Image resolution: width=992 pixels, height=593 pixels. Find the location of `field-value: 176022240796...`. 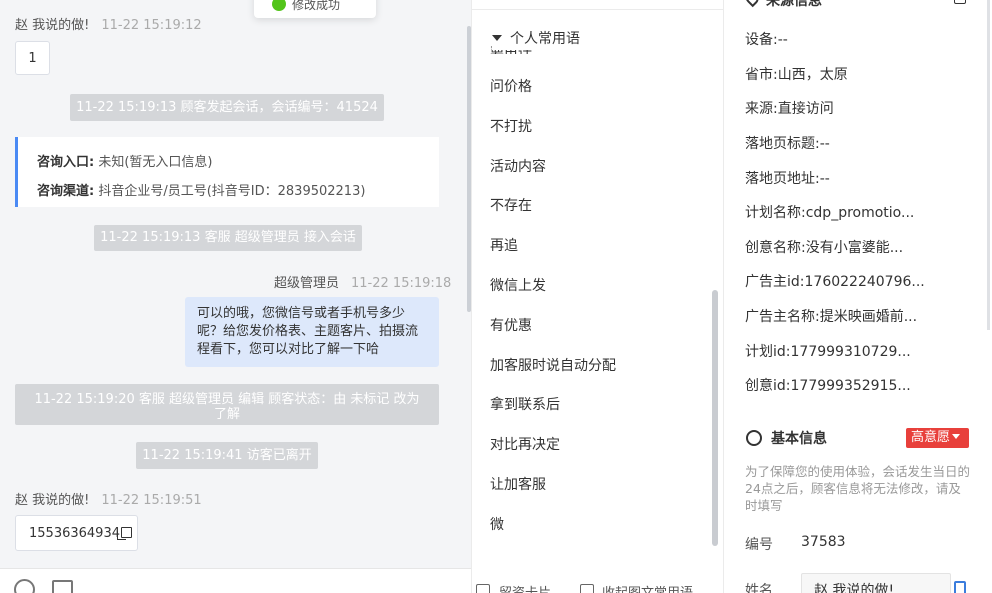

field-value: 176022240796... is located at coordinates (864, 282).